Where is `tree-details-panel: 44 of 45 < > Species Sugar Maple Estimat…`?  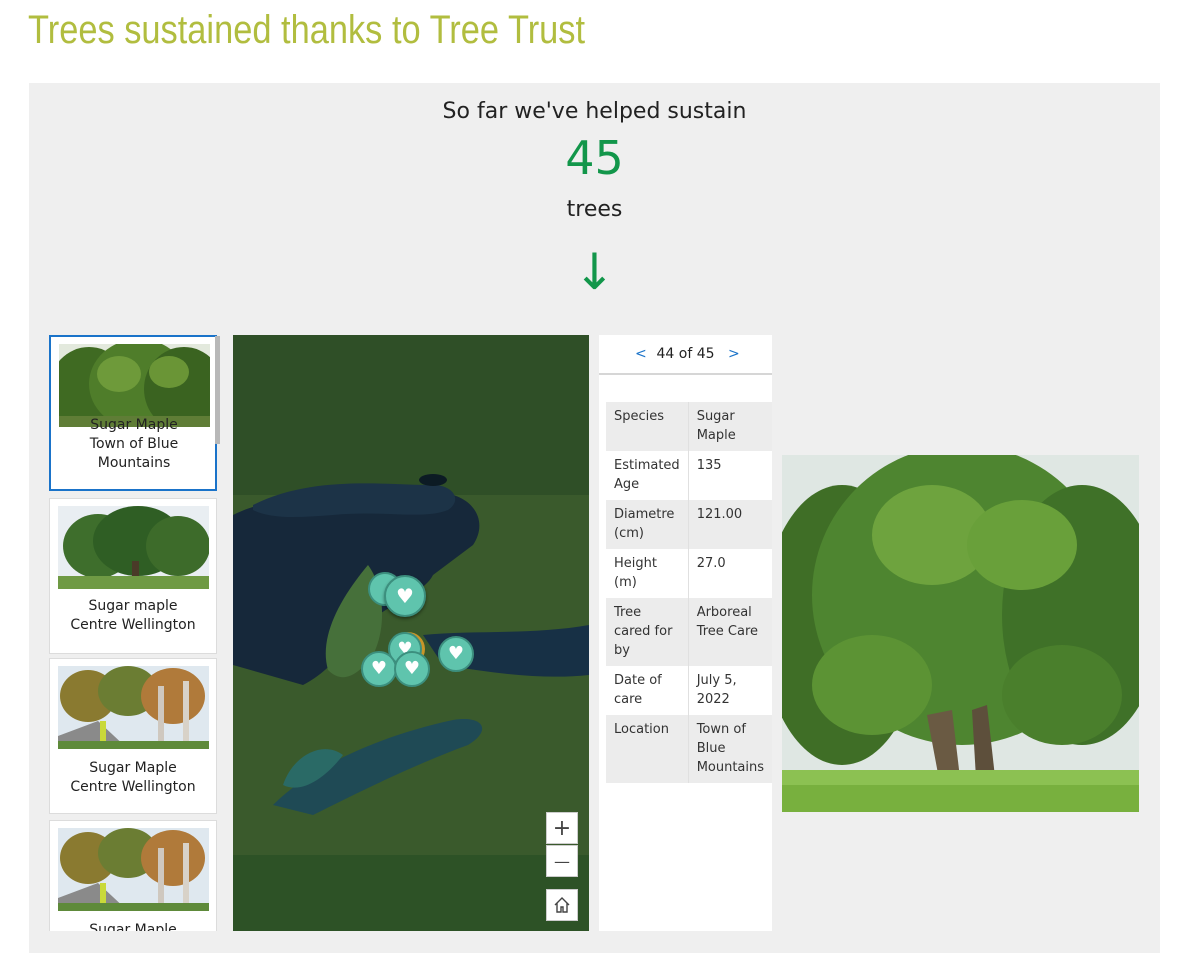 tree-details-panel: 44 of 45 < > Species Sugar Maple Estimat… is located at coordinates (686, 633).